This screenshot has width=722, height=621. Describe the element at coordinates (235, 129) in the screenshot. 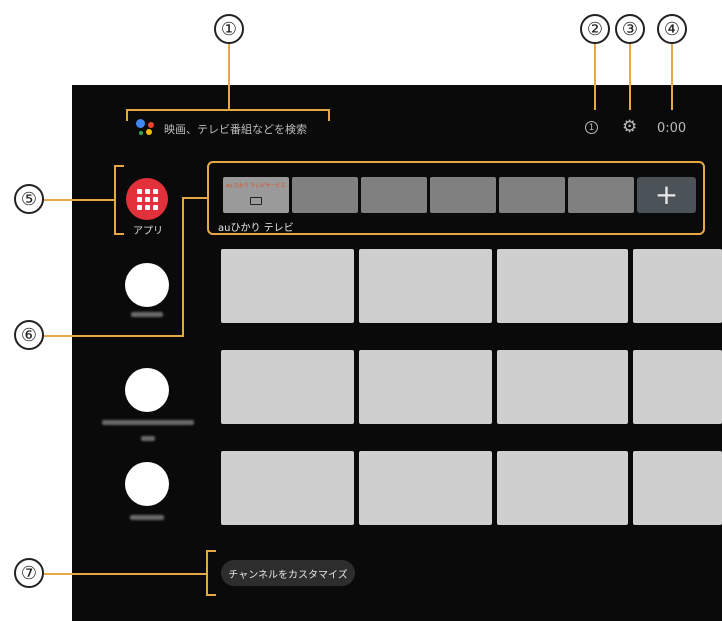

I see `search-input: 映画、テレビ番組などを検索` at that location.